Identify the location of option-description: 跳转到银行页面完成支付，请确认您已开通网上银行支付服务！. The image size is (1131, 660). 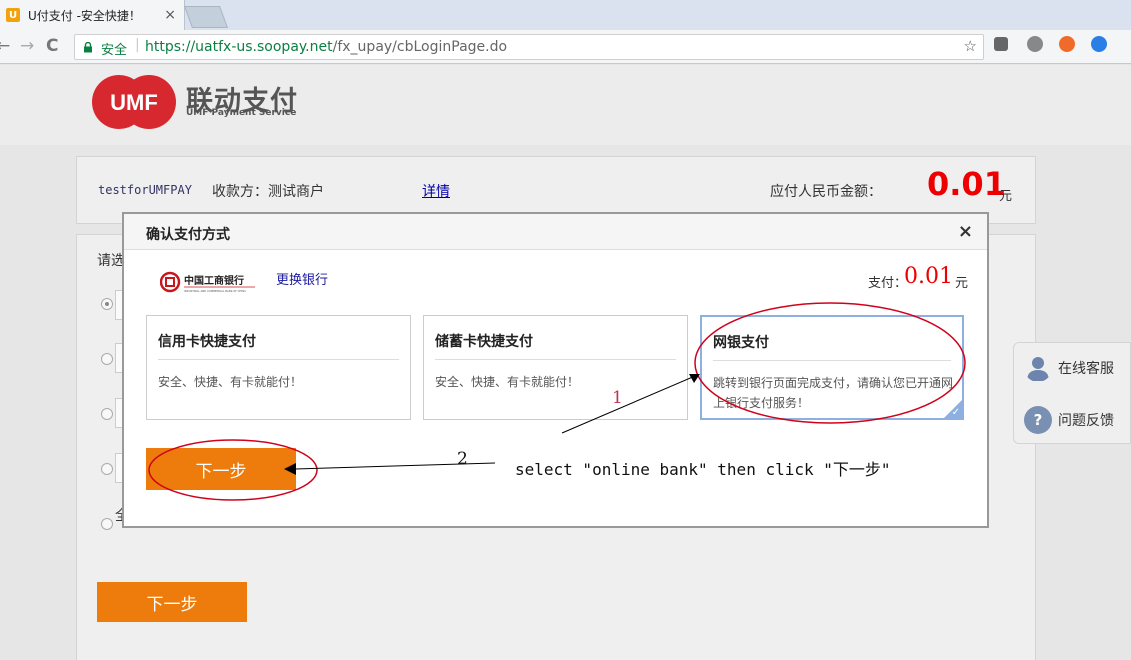
(833, 393).